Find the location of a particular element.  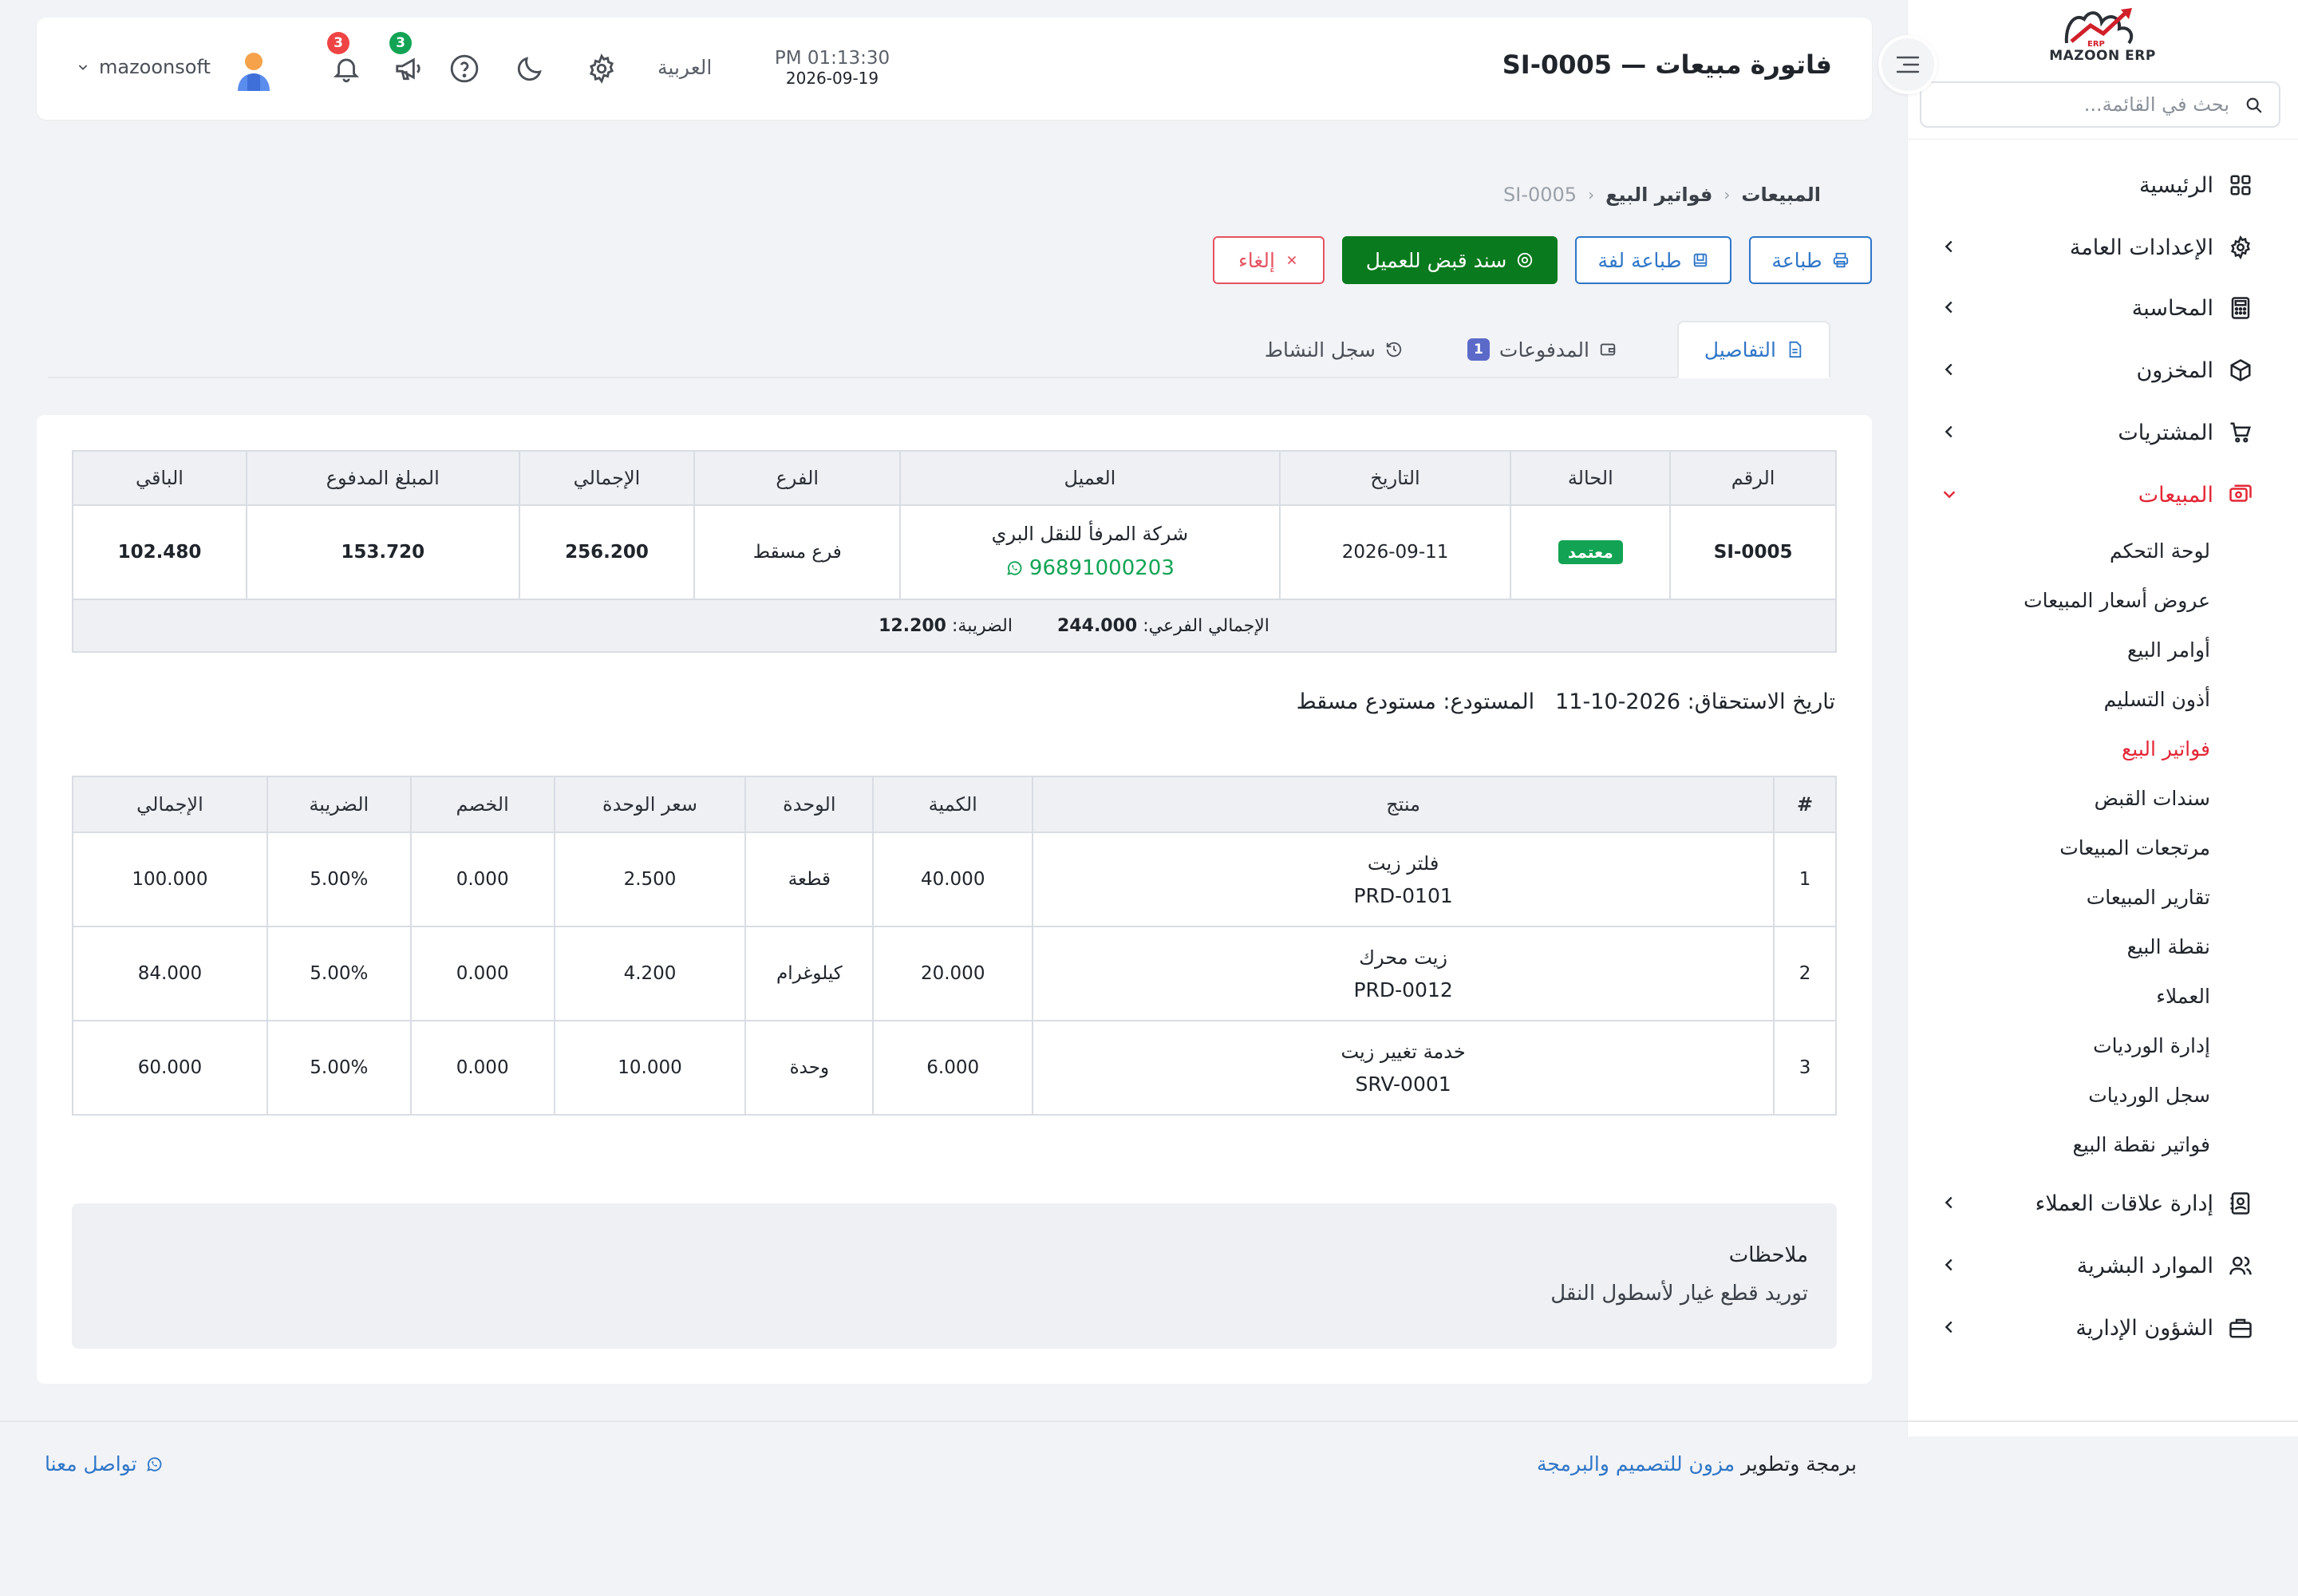

summary-footer-row: الإجمالي الفرعي: 244.000 الضريبة: 12.200 is located at coordinates (955, 625).